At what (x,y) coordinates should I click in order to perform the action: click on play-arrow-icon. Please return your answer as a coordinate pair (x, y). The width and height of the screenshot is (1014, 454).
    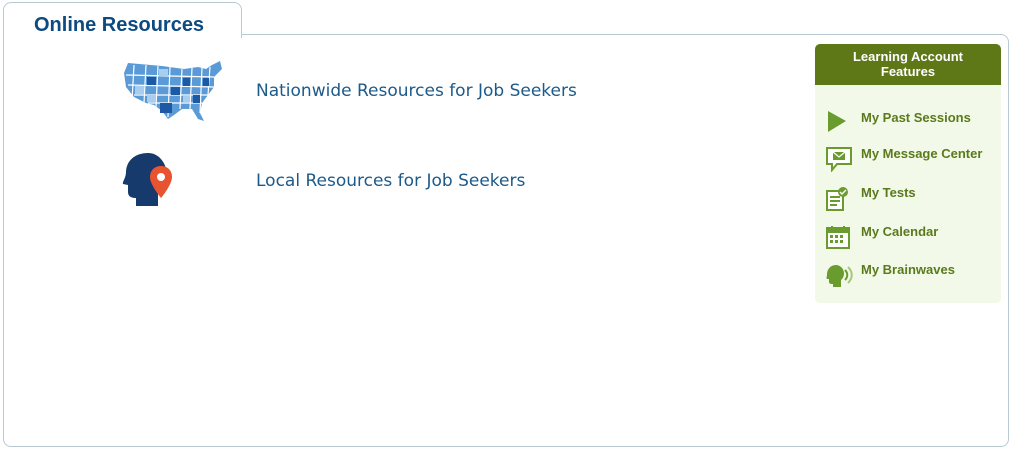
    Looking at the image, I should click on (837, 121).